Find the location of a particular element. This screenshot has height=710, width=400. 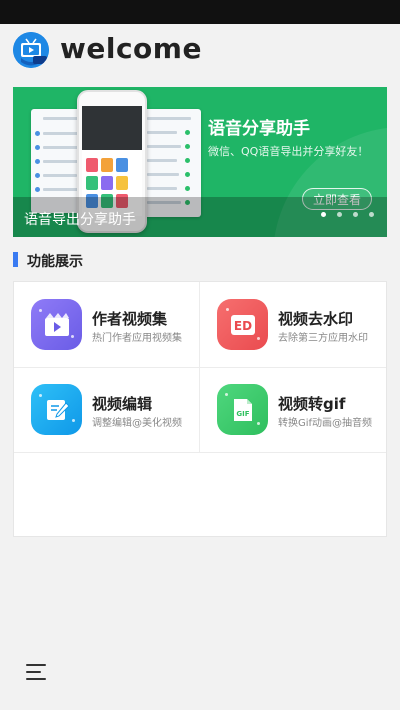

tv-icon is located at coordinates (31, 50).